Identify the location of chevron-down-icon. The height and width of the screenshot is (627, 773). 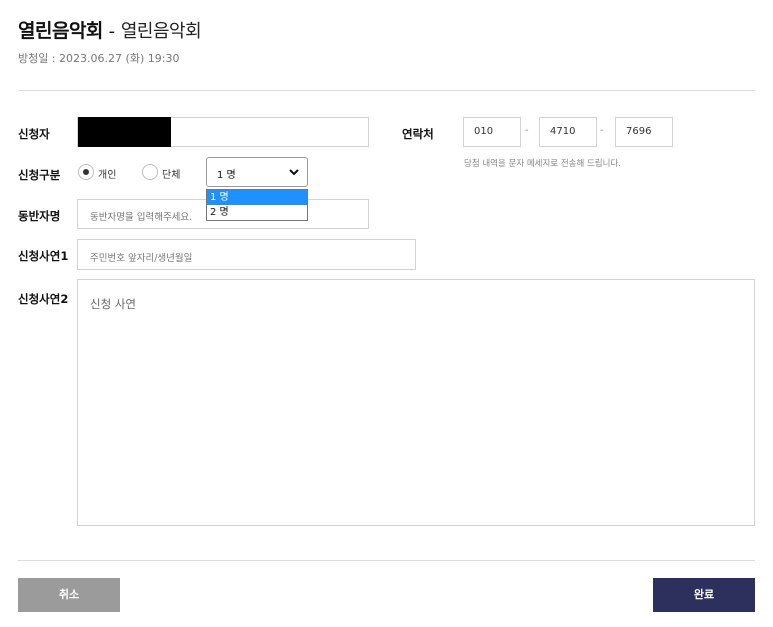
(294, 172).